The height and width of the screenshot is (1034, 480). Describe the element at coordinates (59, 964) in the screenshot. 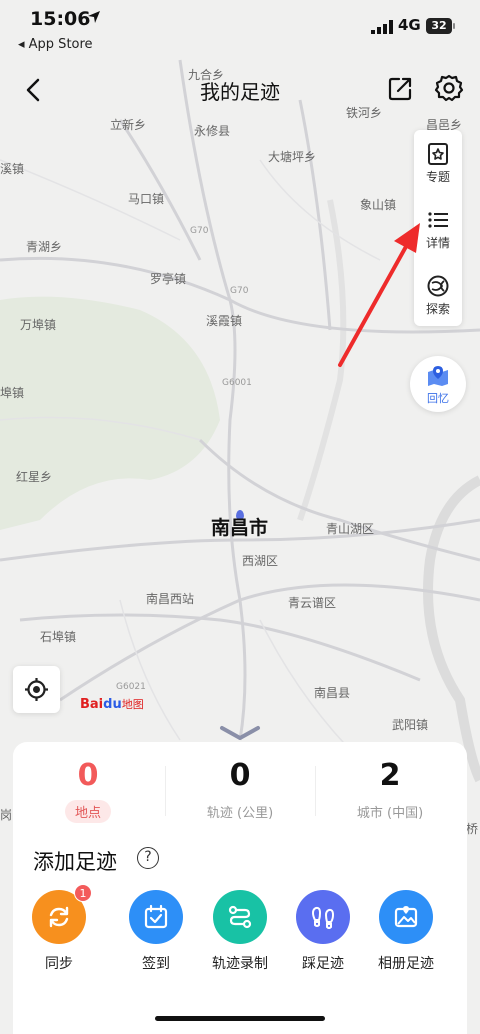

I see `action-label: 同步` at that location.